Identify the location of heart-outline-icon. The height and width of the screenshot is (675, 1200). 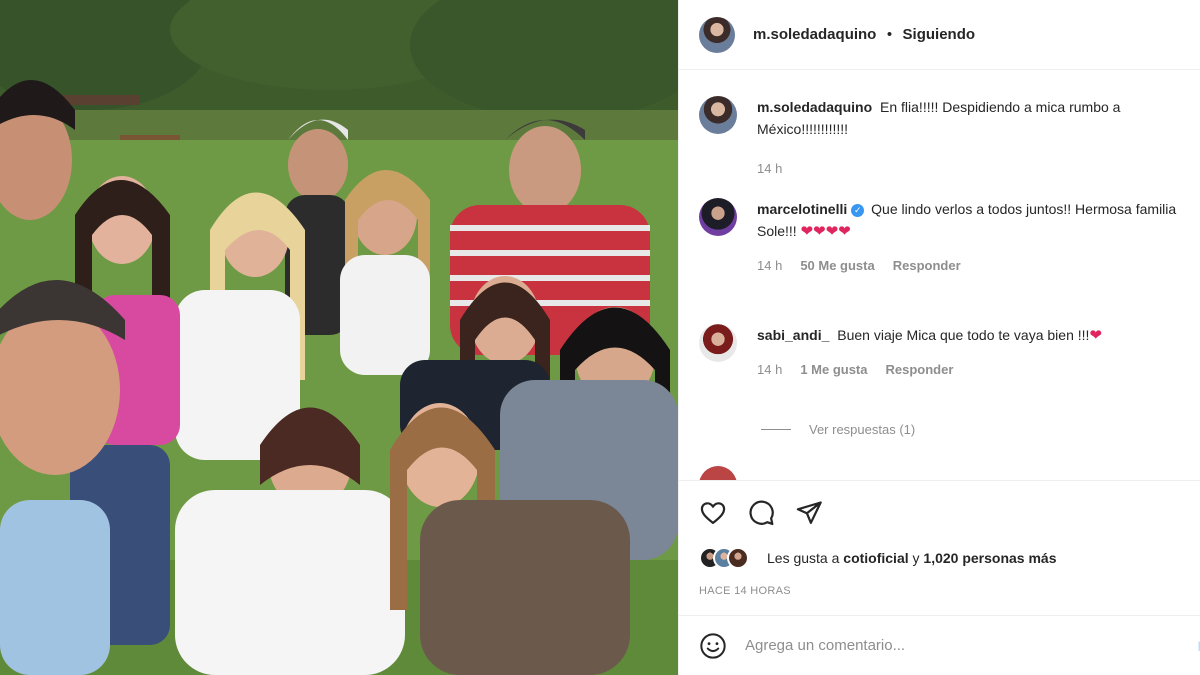
(713, 513).